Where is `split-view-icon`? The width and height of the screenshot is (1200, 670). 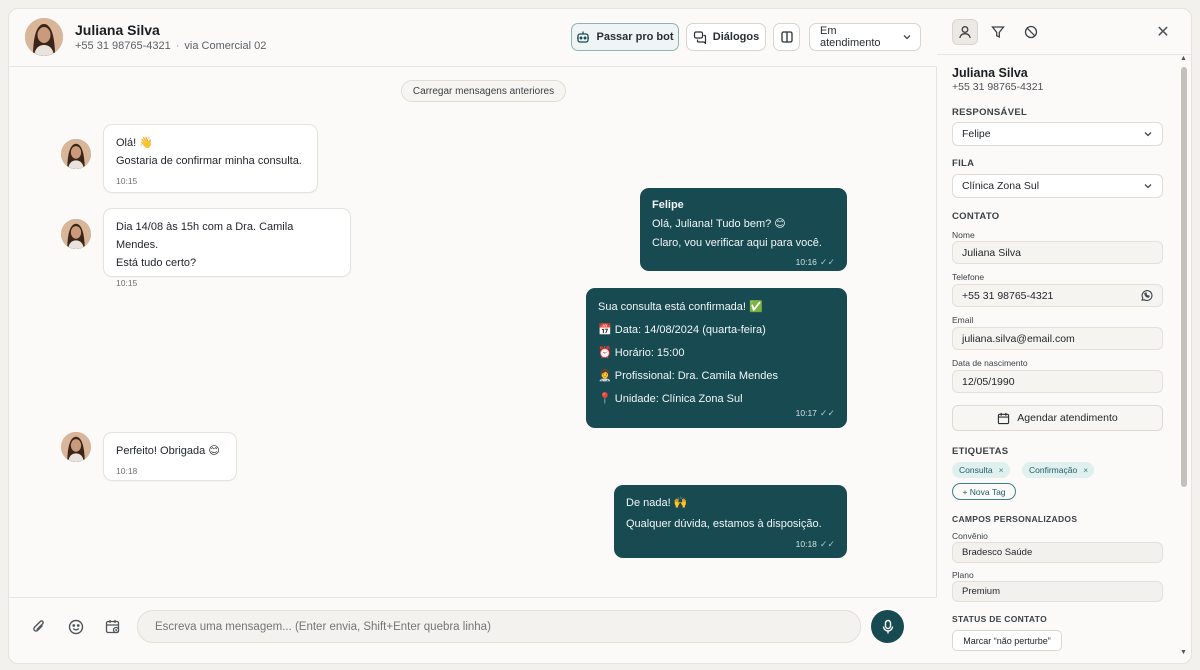
split-view-icon is located at coordinates (787, 37).